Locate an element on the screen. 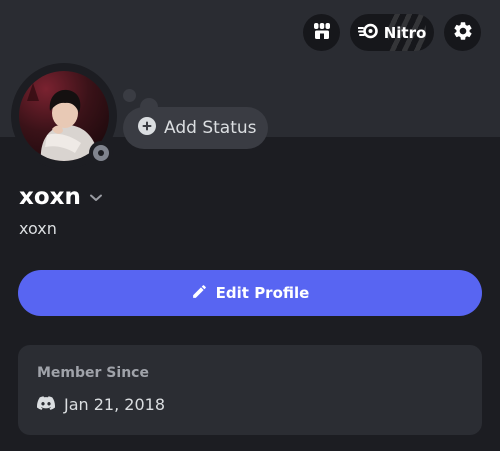 This screenshot has width=500, height=451. settings-button is located at coordinates (462, 32).